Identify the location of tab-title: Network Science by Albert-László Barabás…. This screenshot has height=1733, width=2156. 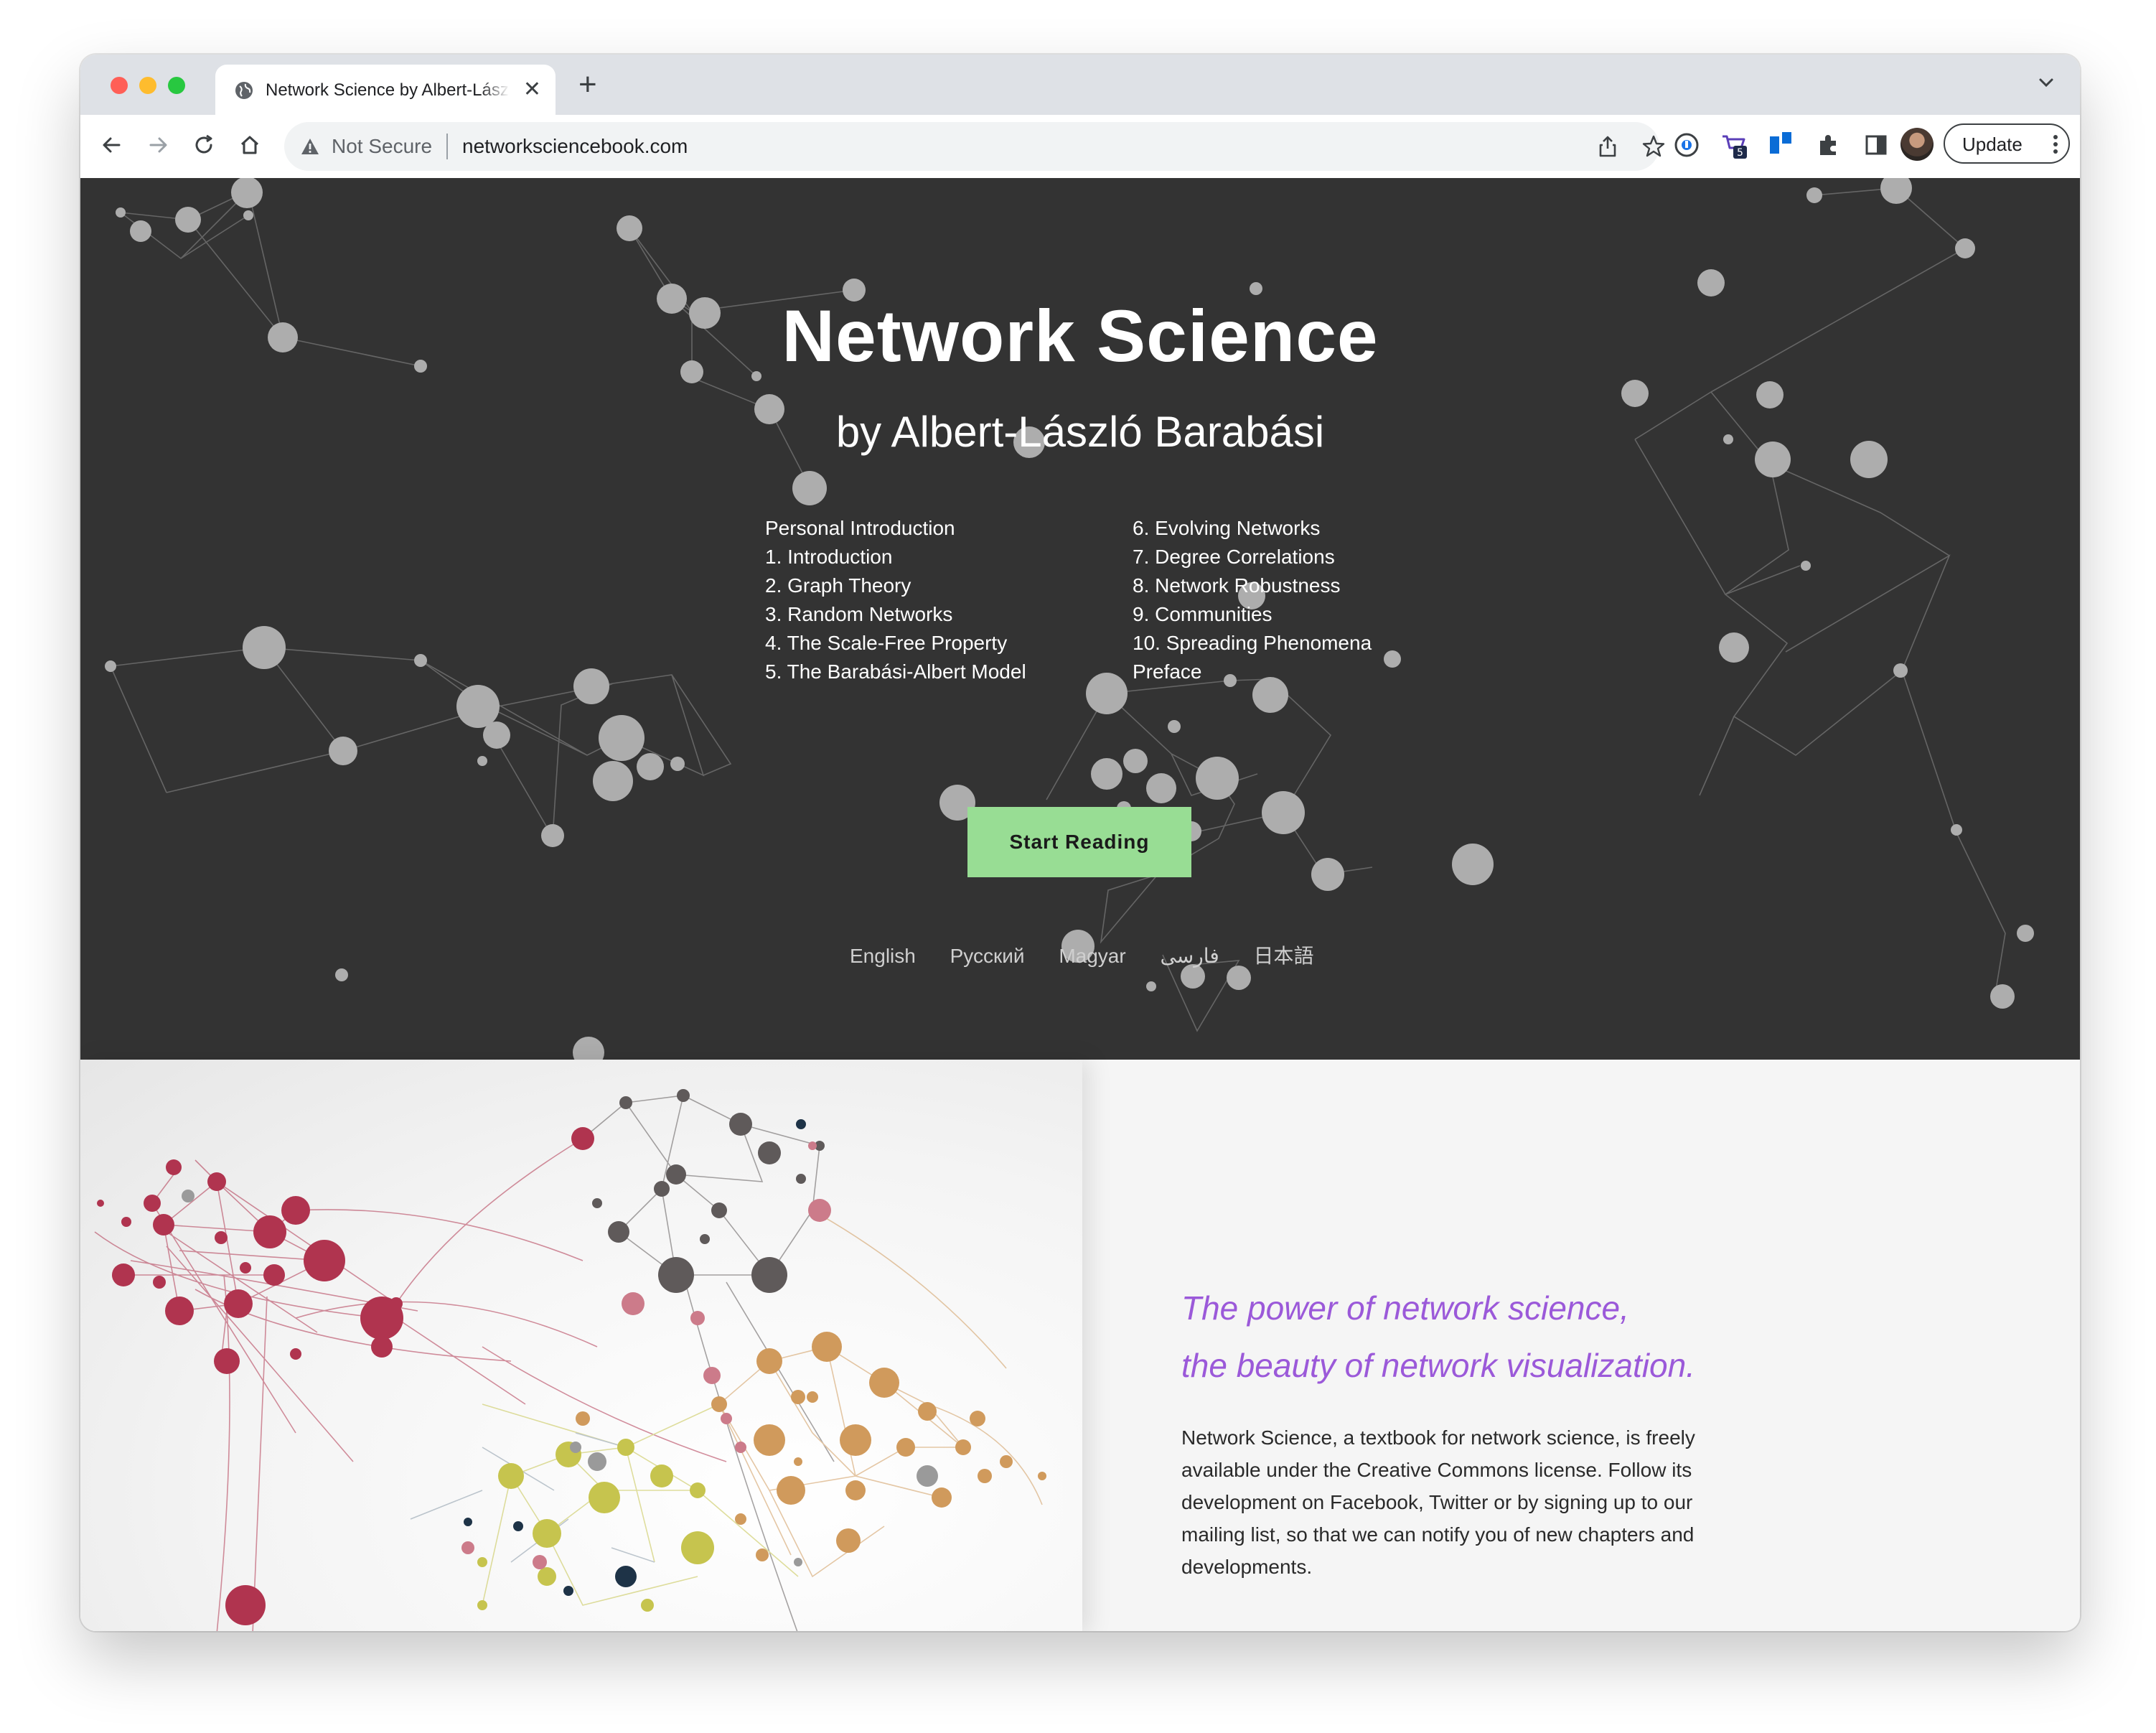
(388, 90).